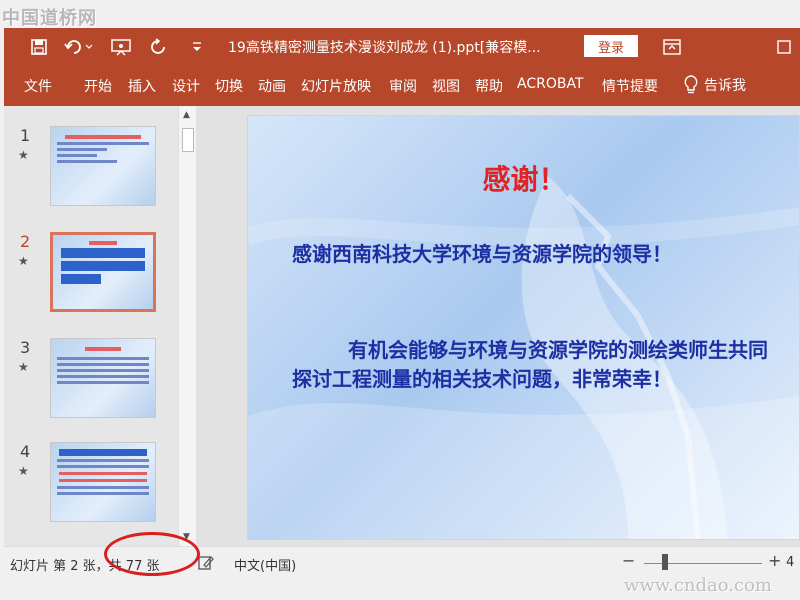 Image resolution: width=800 pixels, height=600 pixels. Describe the element at coordinates (784, 47) in the screenshot. I see `maximize-icon` at that location.